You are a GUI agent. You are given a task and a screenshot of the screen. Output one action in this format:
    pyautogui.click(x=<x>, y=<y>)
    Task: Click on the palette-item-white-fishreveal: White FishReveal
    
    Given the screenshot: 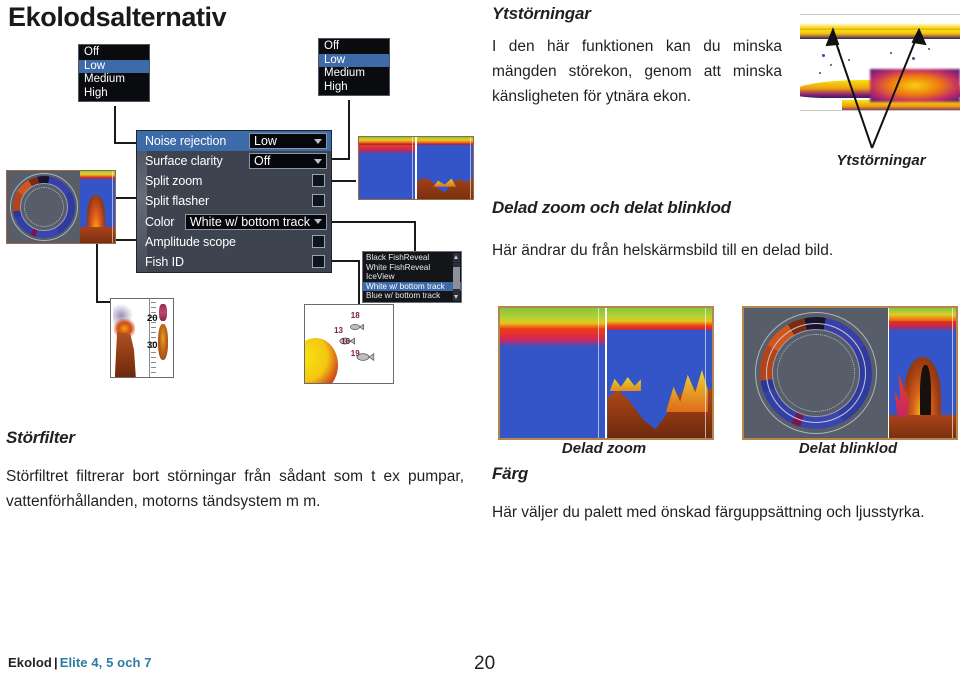 What is the action you would take?
    pyautogui.click(x=412, y=268)
    